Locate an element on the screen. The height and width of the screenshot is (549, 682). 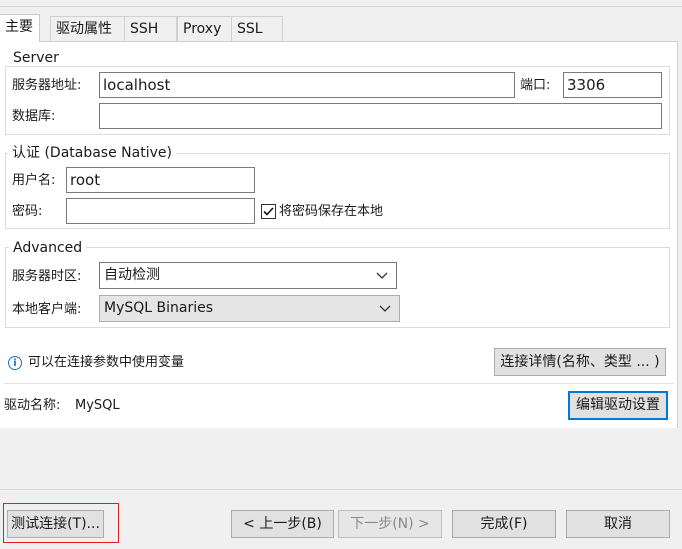
timezone-label: 服务器时区: is located at coordinates (47, 276).